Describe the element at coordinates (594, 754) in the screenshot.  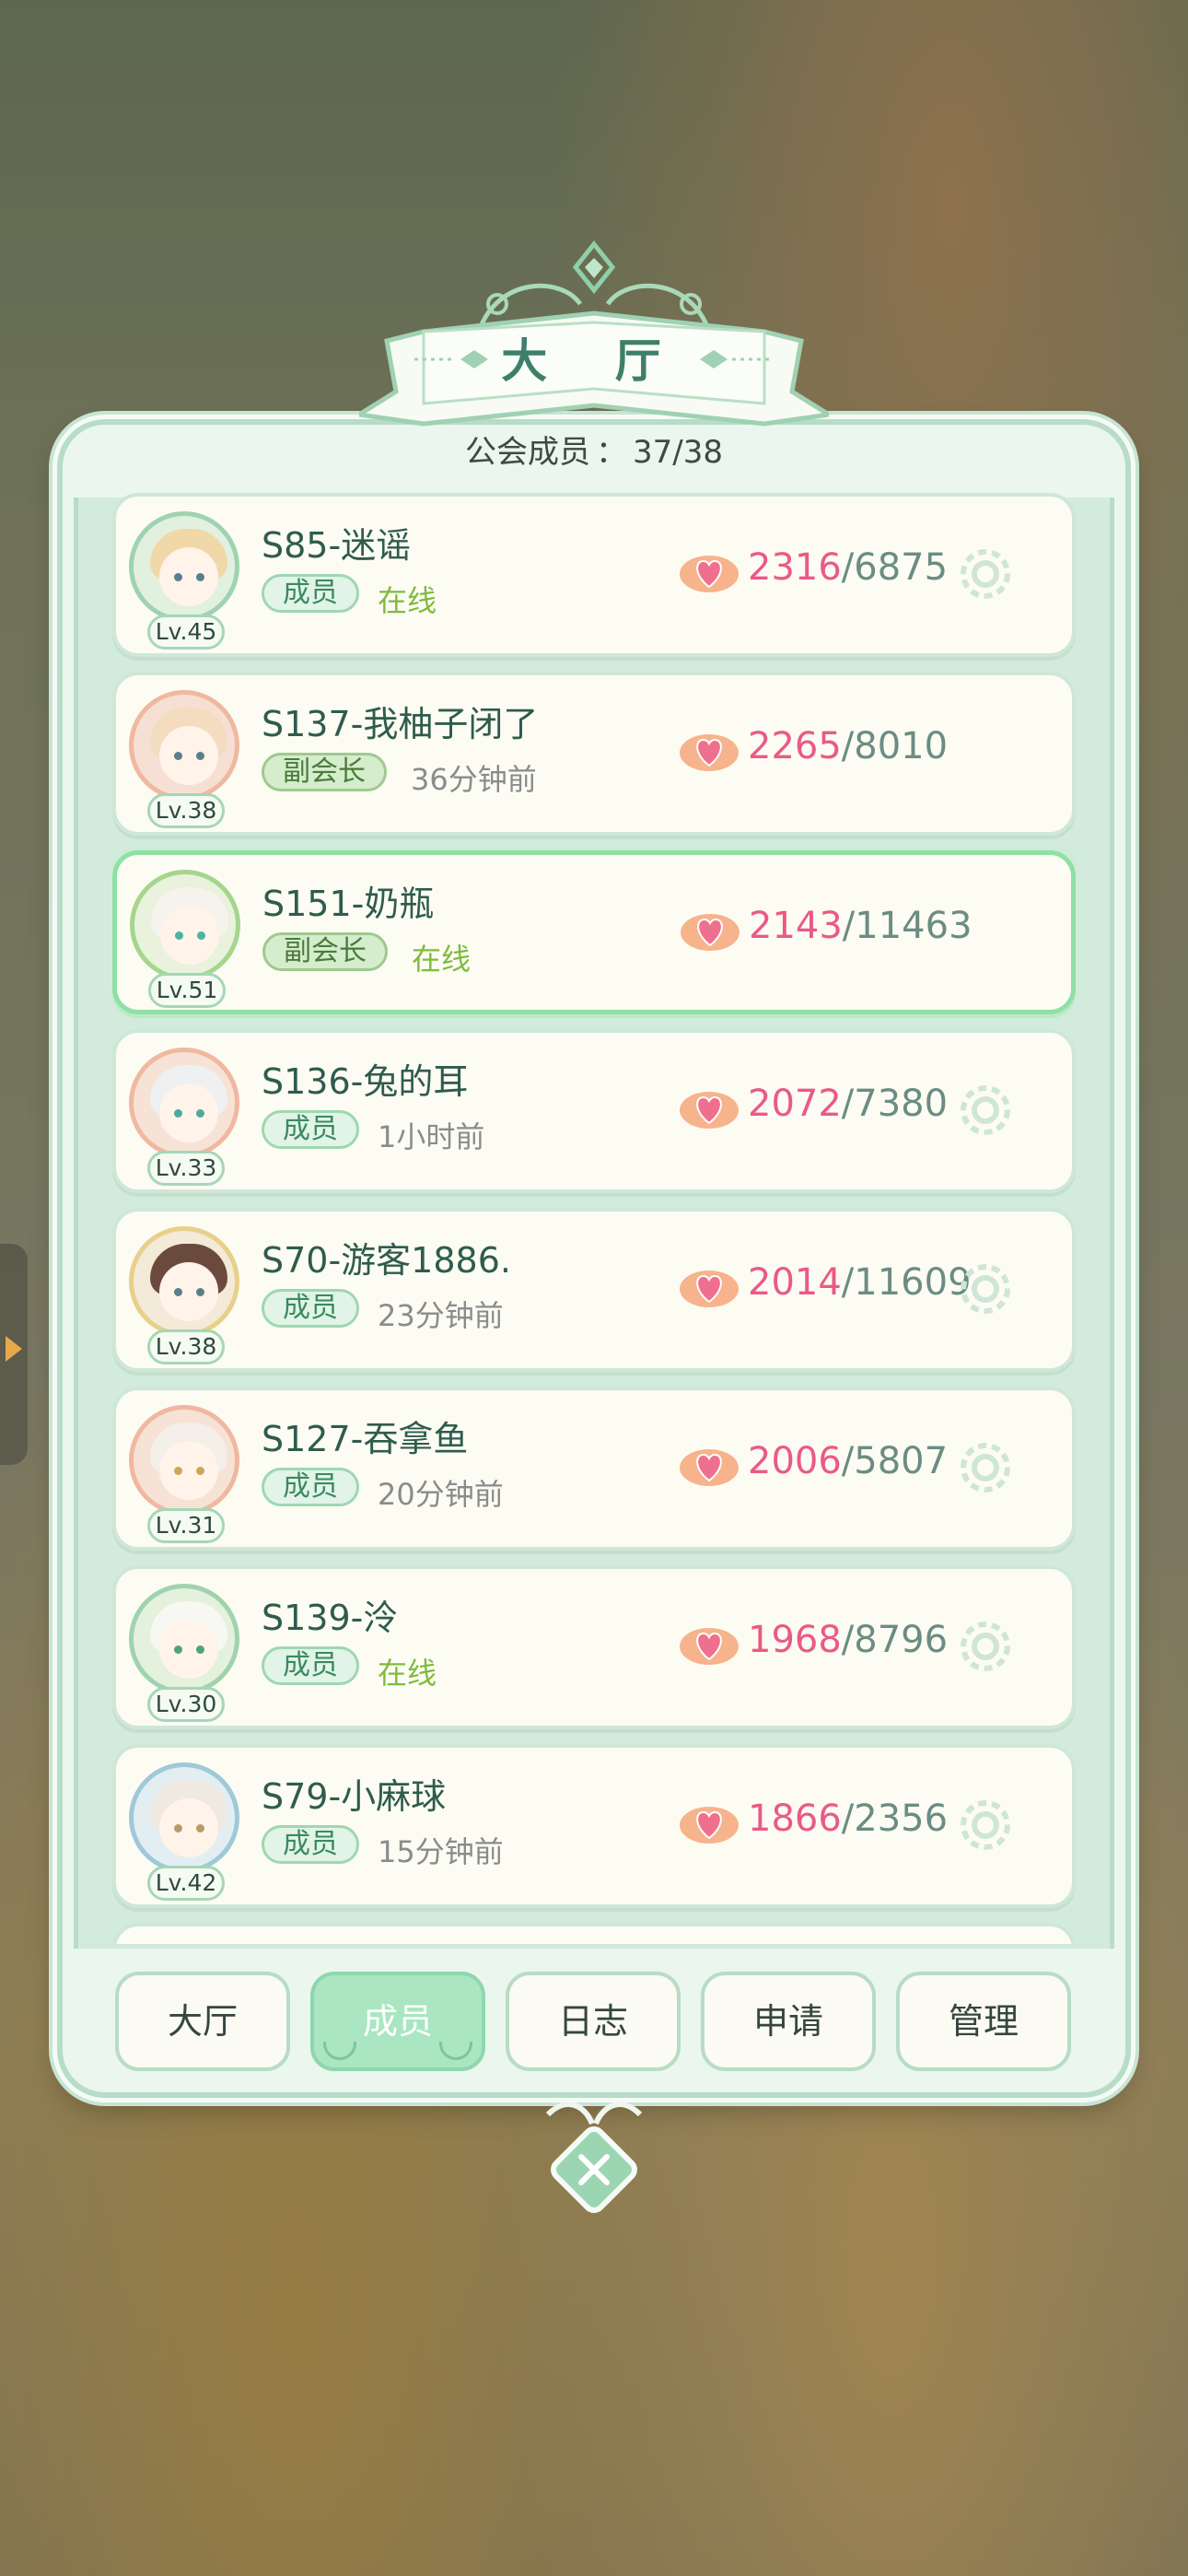
I see `member-card: Lv.38 S137-我柚子闭了 副会长 36分钟前 2265/8010` at that location.